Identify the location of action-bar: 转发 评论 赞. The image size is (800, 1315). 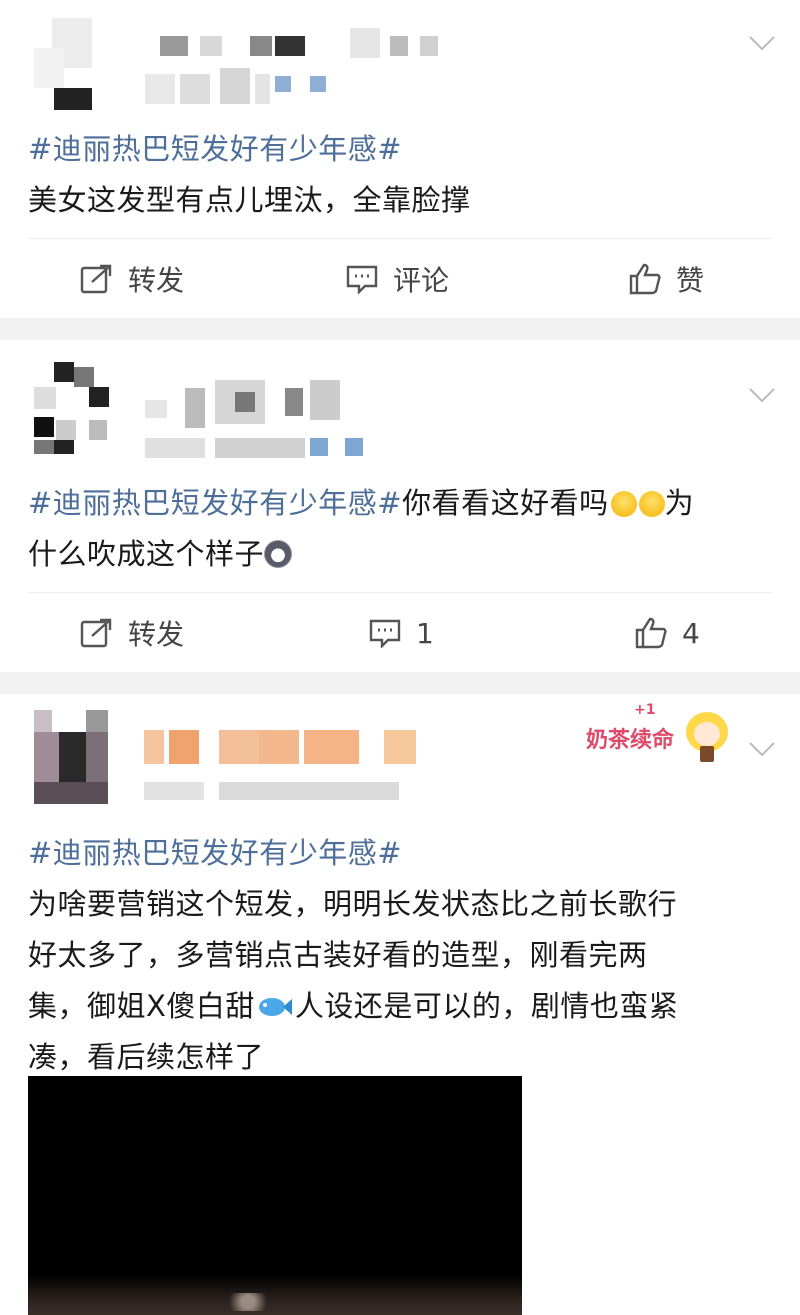
(400, 279).